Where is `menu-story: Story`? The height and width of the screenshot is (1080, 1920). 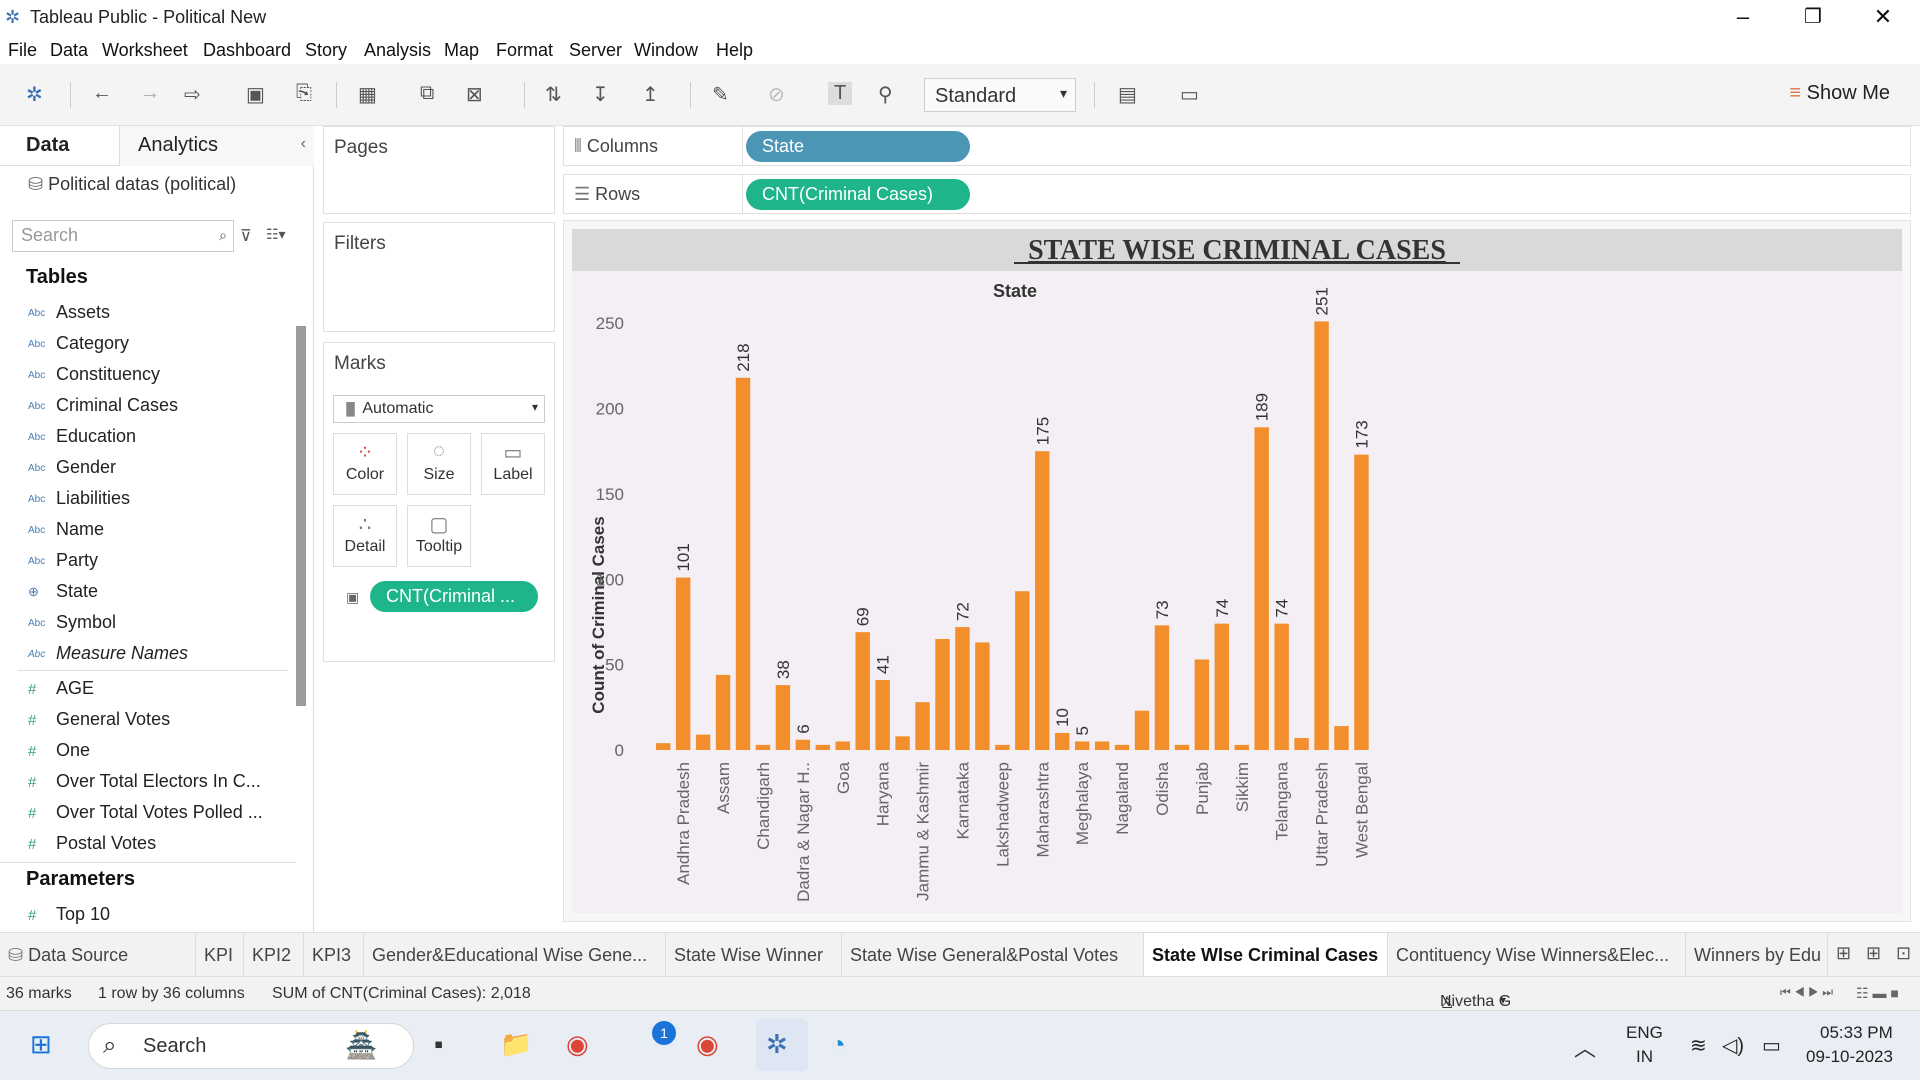 menu-story: Story is located at coordinates (326, 50).